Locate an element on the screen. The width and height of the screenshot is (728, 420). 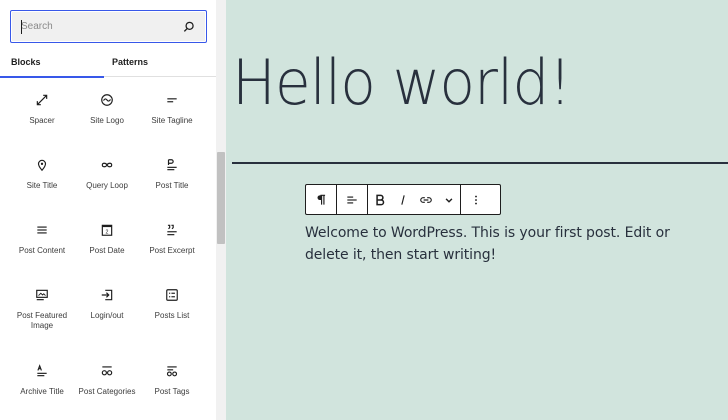
search-box is located at coordinates (108, 26).